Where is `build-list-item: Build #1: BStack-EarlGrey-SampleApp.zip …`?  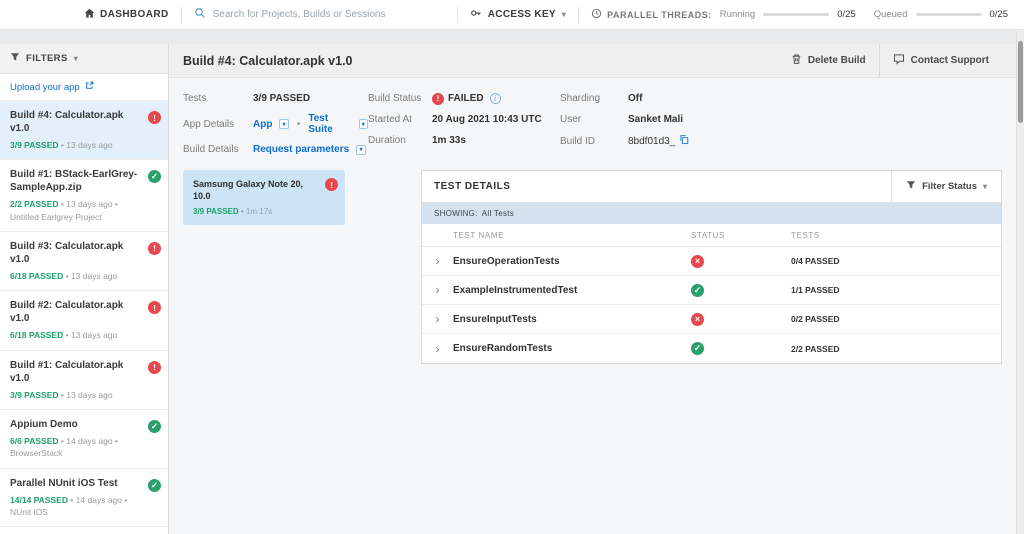 build-list-item: Build #1: BStack-EarlGrey-SampleApp.zip … is located at coordinates (84, 196).